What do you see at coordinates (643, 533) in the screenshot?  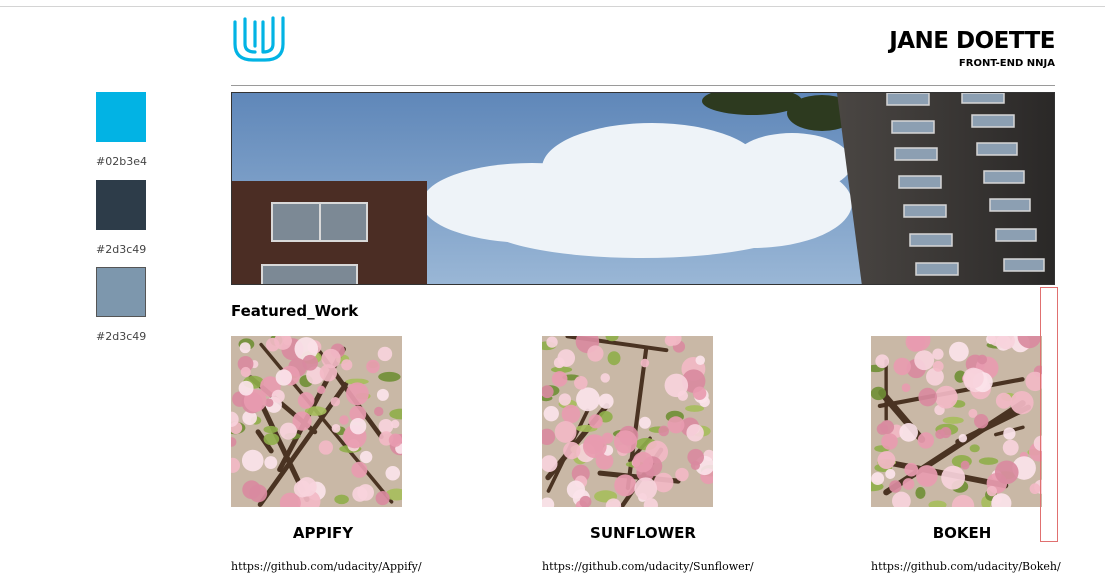 I see `project-title-sunflower: SUNFLOWER` at bounding box center [643, 533].